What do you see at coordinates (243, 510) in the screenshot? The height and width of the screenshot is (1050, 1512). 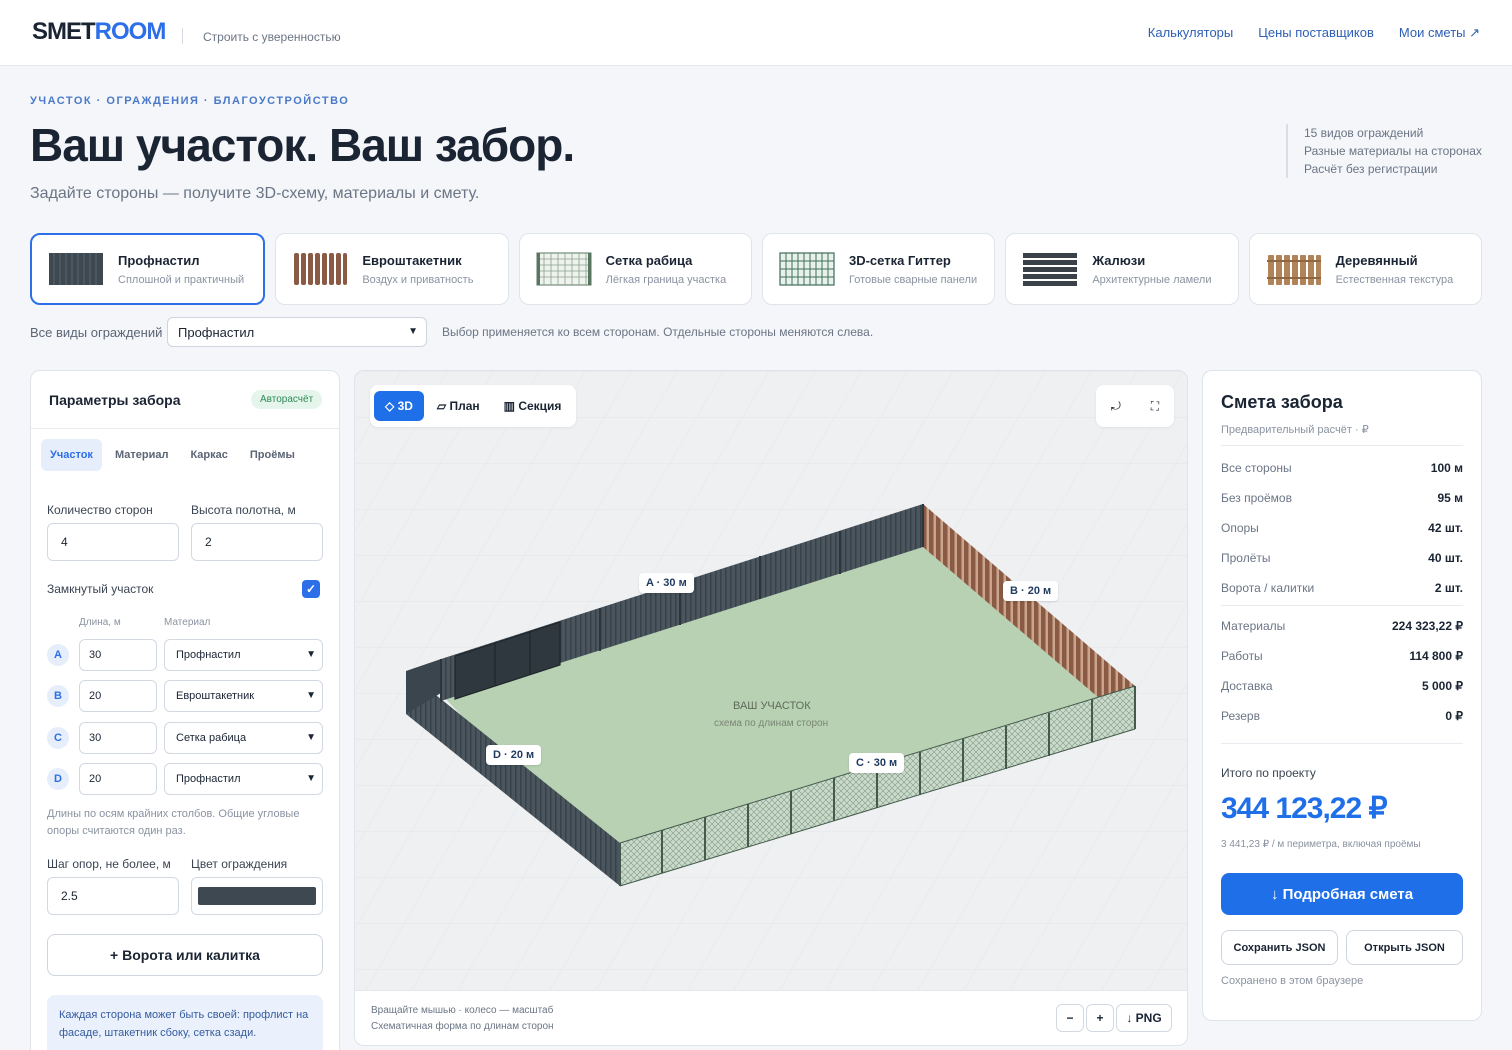 I see `height-label: Высота полотна, м` at bounding box center [243, 510].